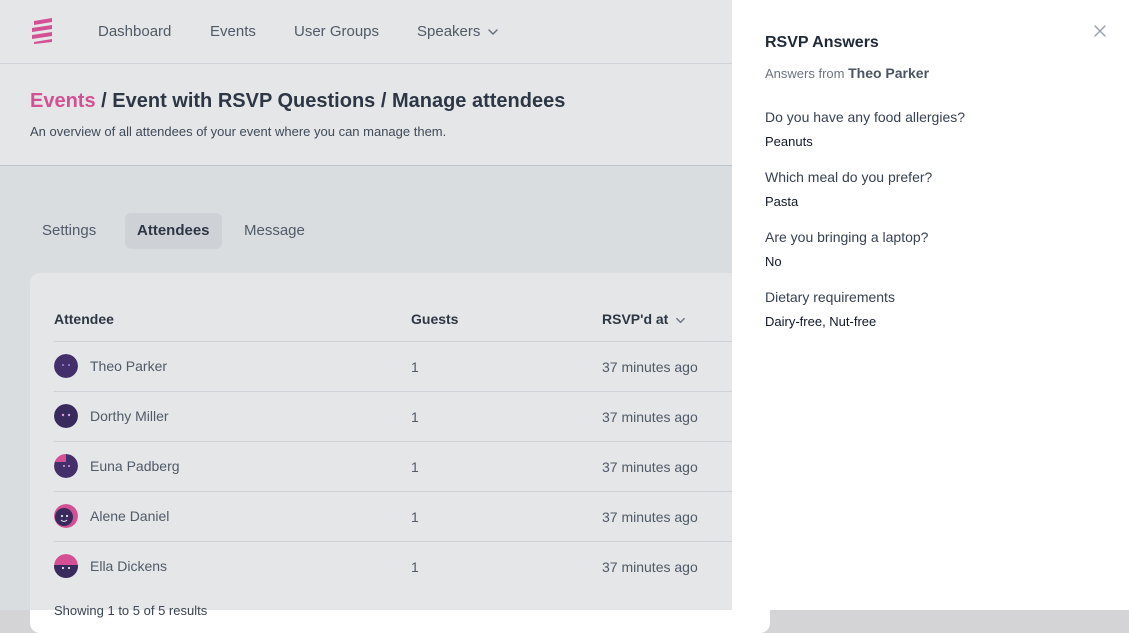 The image size is (1129, 633). What do you see at coordinates (805, 73) in the screenshot?
I see `answers-from-label: Answers from` at bounding box center [805, 73].